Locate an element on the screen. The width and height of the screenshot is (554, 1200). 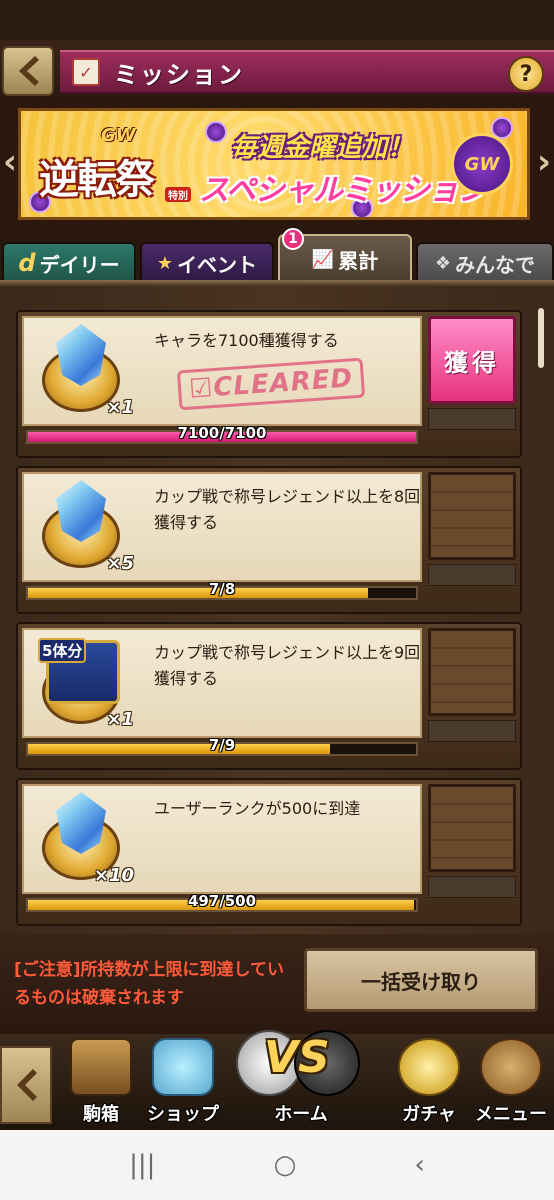
nav-item-shop: ショップ is located at coordinates (183, 1083).